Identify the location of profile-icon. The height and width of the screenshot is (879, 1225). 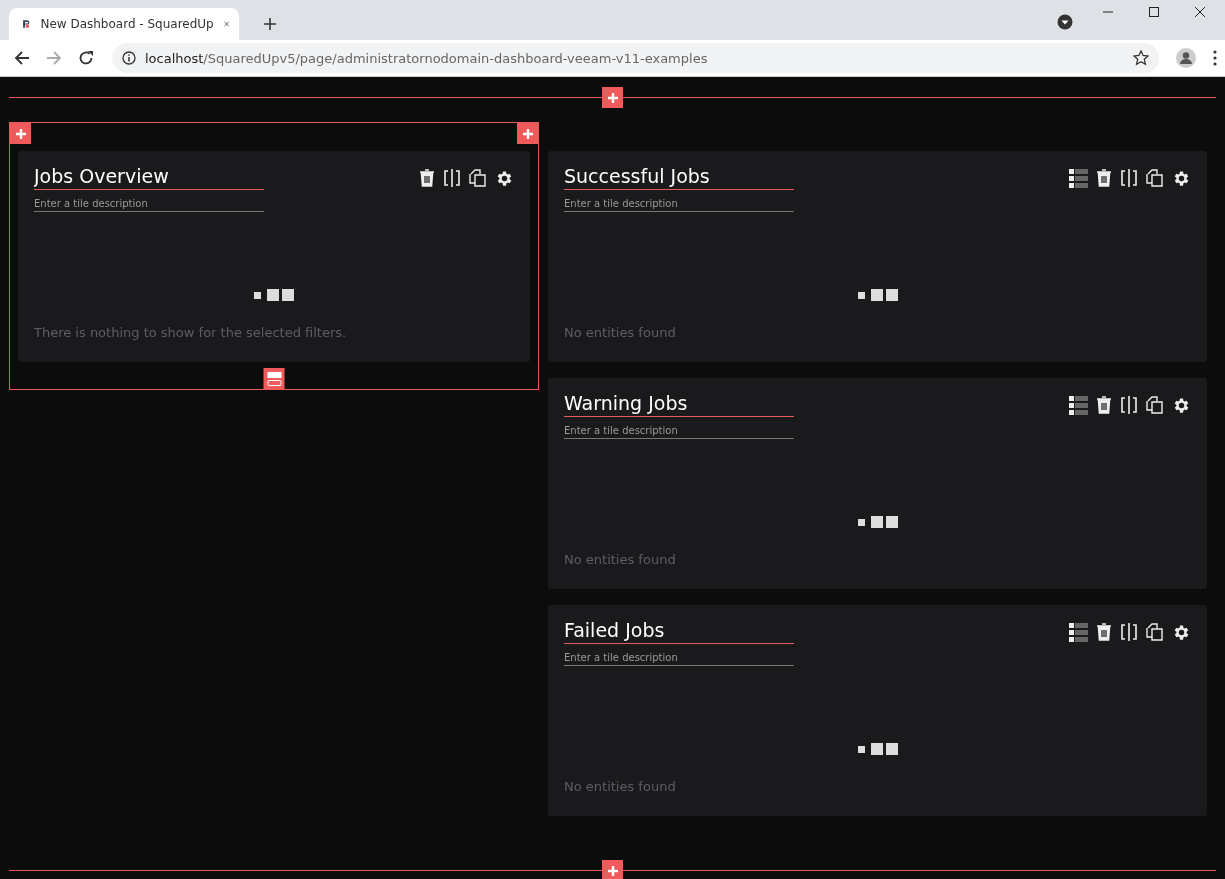
(1186, 58).